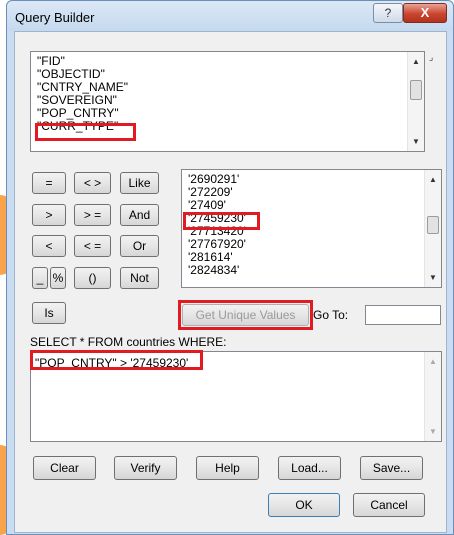  I want to click on get-unique-values-highlight, so click(245, 315).